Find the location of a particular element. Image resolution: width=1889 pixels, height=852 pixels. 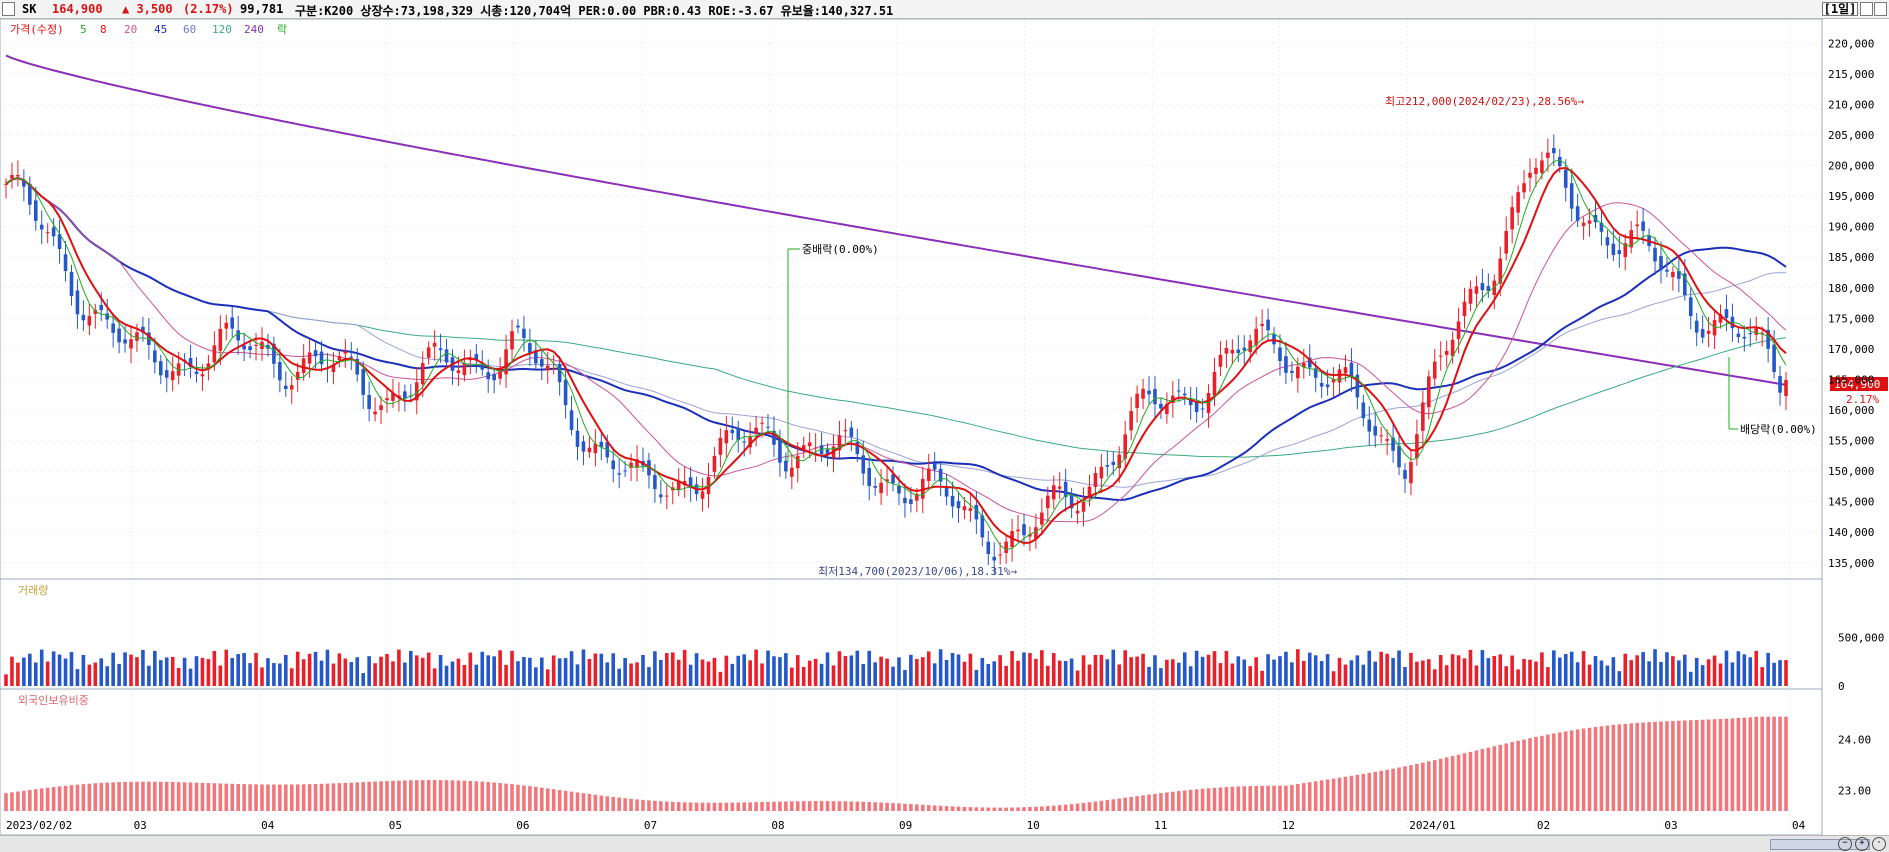

zoom-reset-icon: · is located at coordinates (1879, 844).